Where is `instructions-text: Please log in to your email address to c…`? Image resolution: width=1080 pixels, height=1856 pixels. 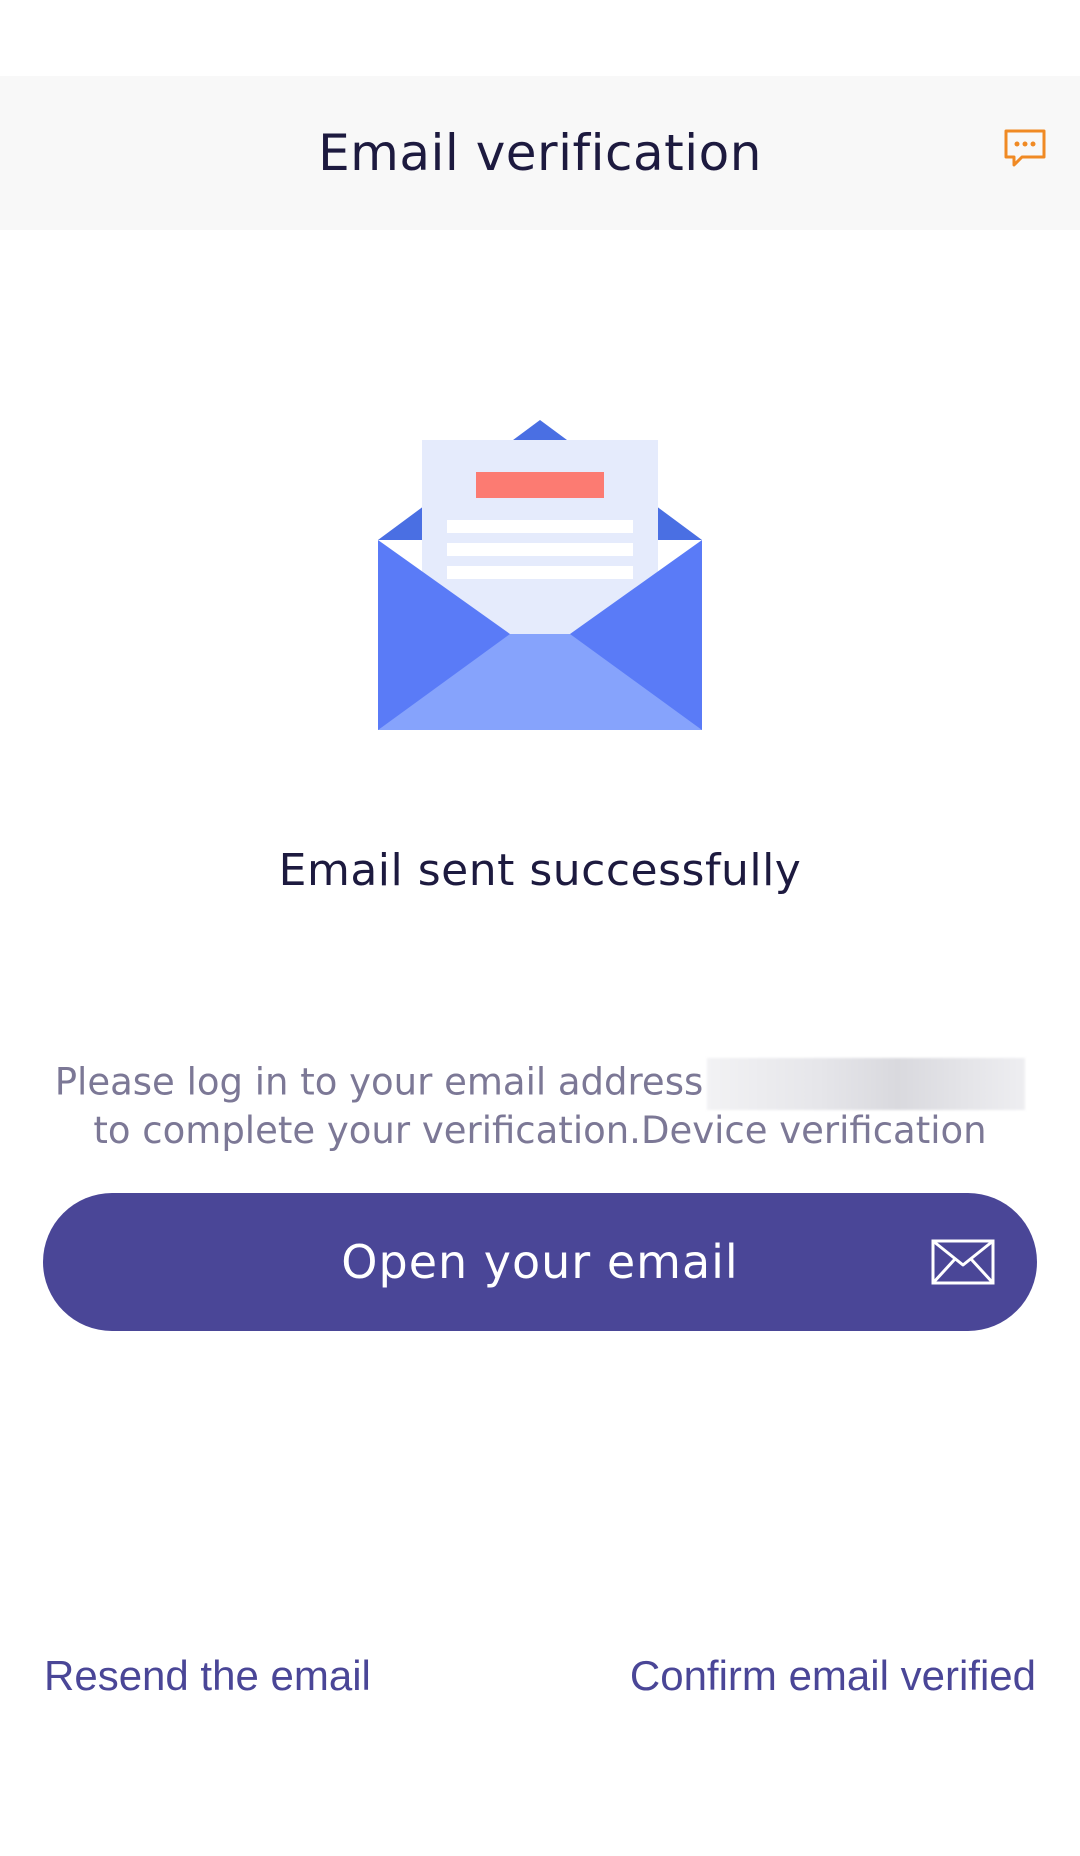 instructions-text: Please log in to your email address to c… is located at coordinates (540, 1105).